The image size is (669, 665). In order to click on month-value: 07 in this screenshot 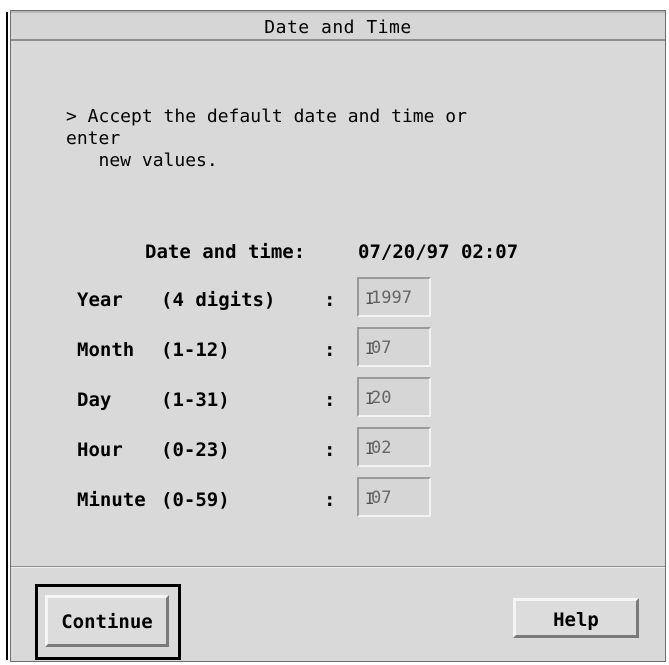, I will do `click(381, 348)`.